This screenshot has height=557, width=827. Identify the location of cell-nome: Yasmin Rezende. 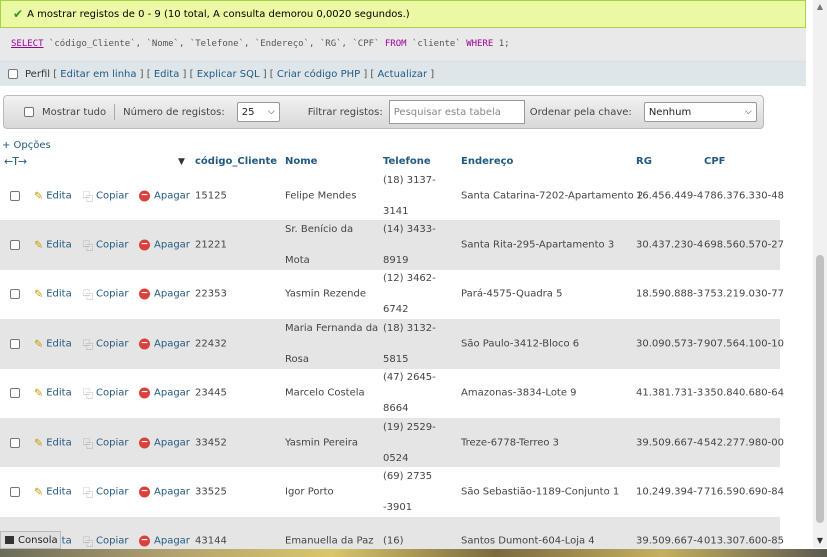
(332, 294).